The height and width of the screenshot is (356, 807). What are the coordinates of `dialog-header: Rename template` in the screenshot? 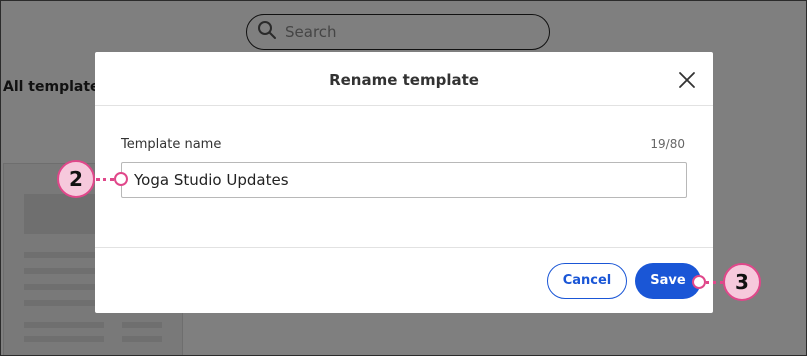 It's located at (404, 79).